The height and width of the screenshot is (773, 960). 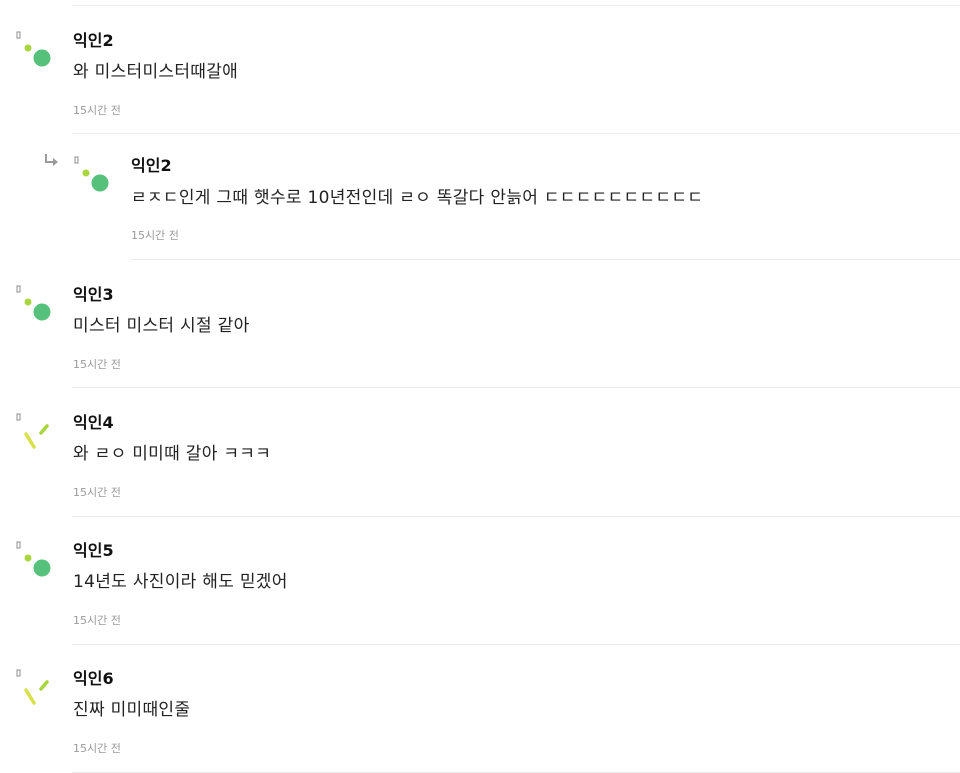 I want to click on comment-author: 익인3, so click(x=93, y=295).